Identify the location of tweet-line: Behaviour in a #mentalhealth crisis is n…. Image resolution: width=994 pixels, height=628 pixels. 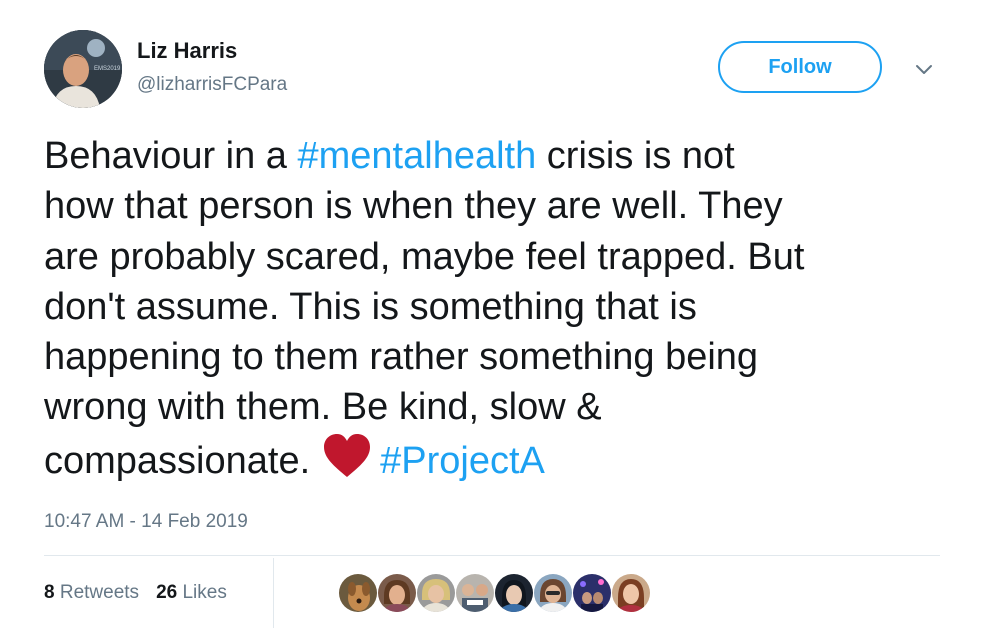
(389, 156).